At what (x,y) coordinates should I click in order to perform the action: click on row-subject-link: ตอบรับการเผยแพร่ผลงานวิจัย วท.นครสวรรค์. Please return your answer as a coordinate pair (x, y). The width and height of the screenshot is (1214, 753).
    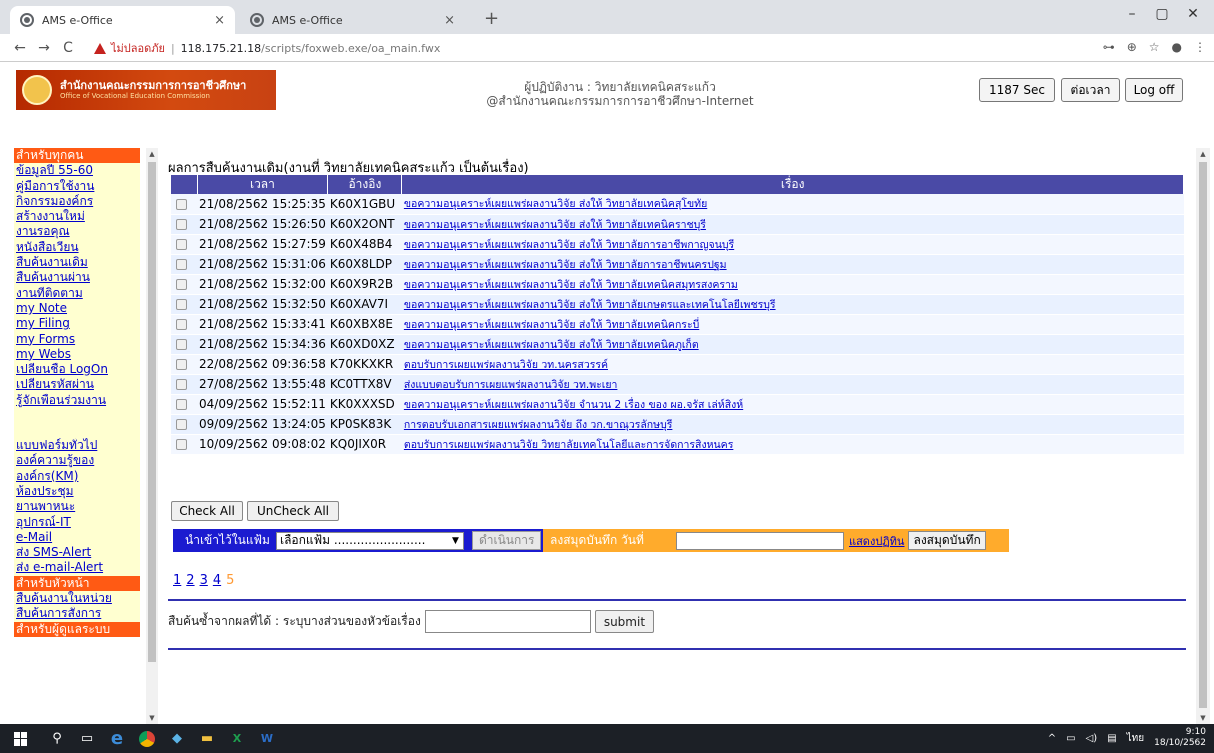
    Looking at the image, I should click on (506, 365).